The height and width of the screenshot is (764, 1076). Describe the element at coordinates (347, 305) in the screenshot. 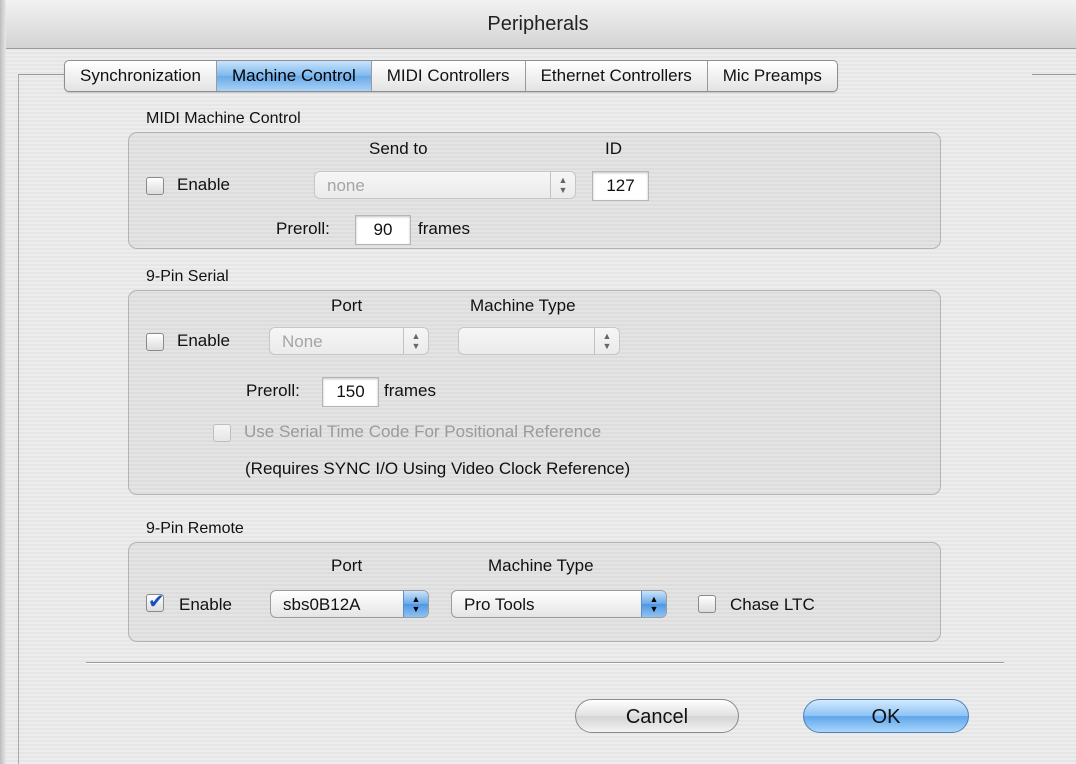

I see `serial-port-header: Port` at that location.